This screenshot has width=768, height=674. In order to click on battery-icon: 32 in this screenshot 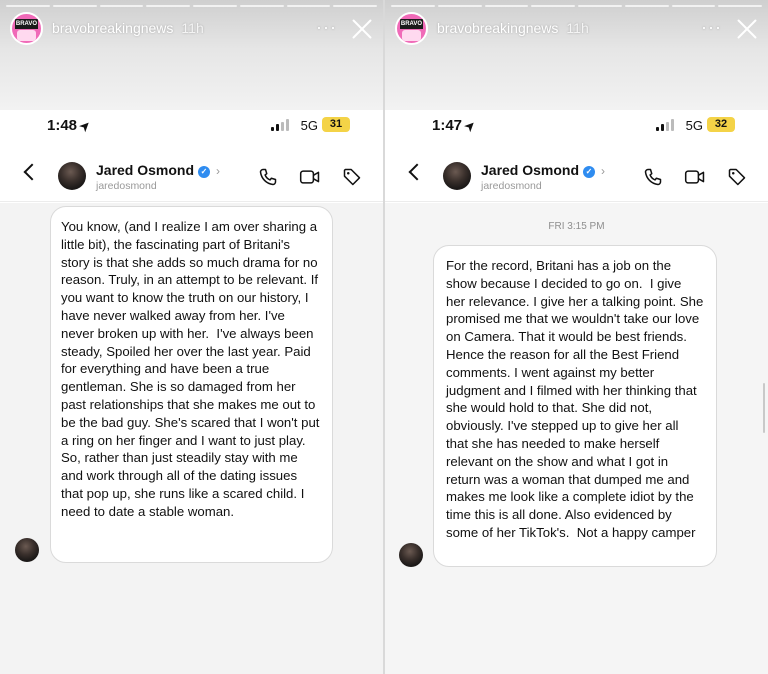, I will do `click(721, 124)`.